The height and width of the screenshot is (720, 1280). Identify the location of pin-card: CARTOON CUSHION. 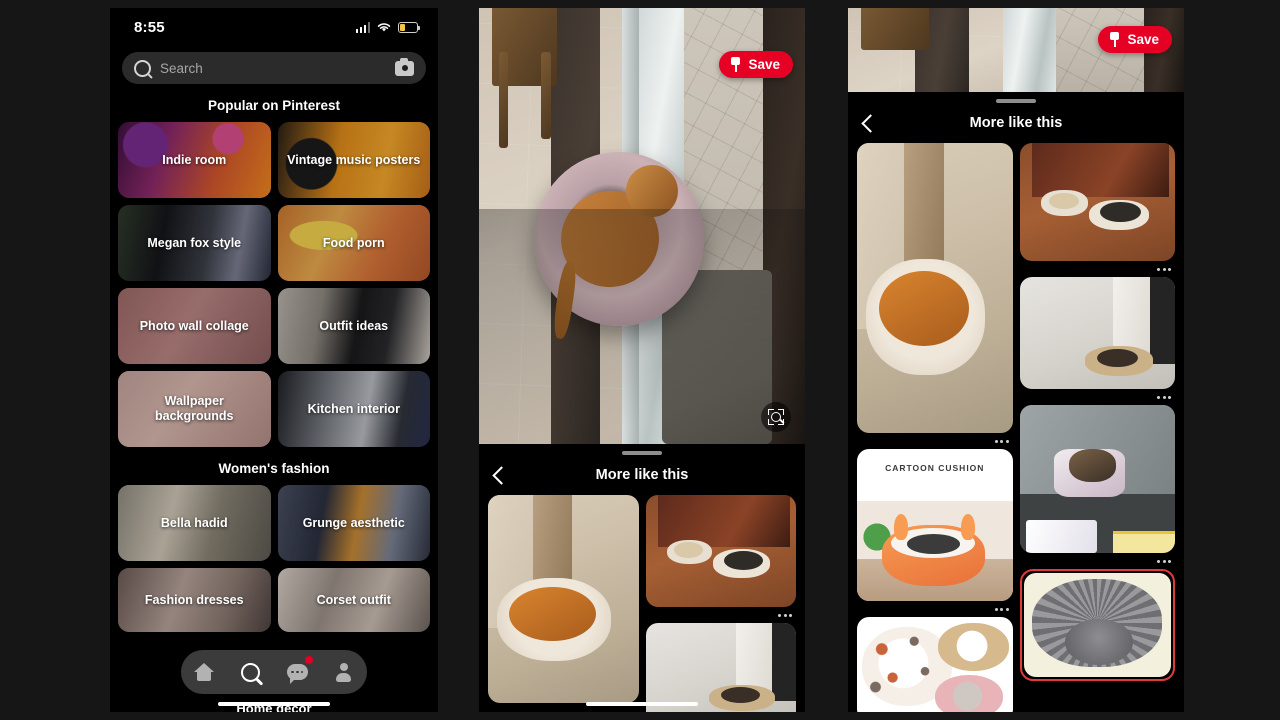
(935, 533).